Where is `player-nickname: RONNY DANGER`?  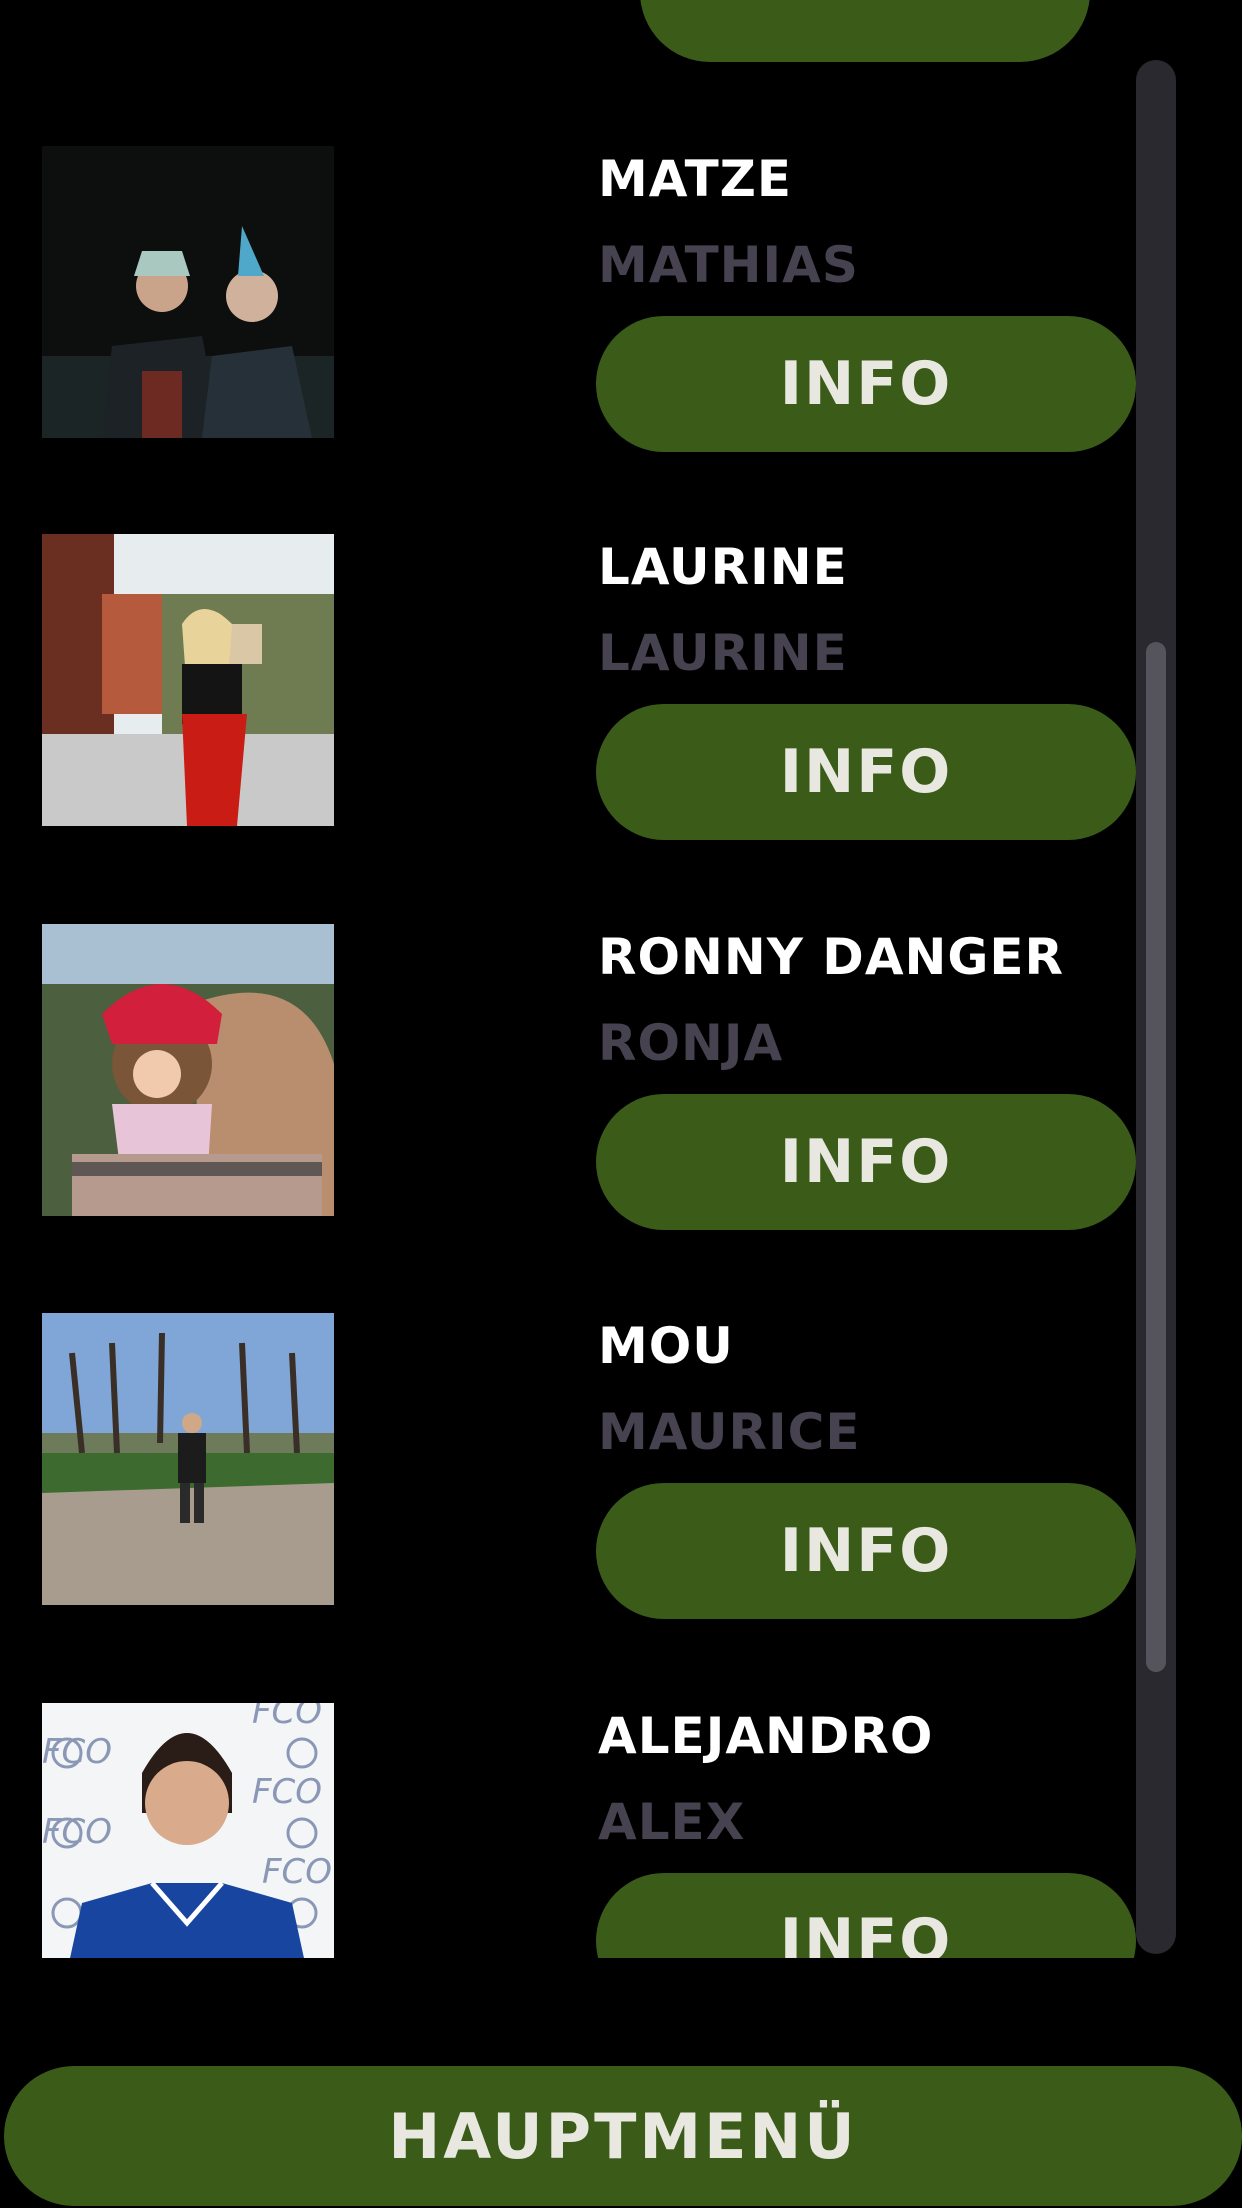 player-nickname: RONNY DANGER is located at coordinates (831, 957).